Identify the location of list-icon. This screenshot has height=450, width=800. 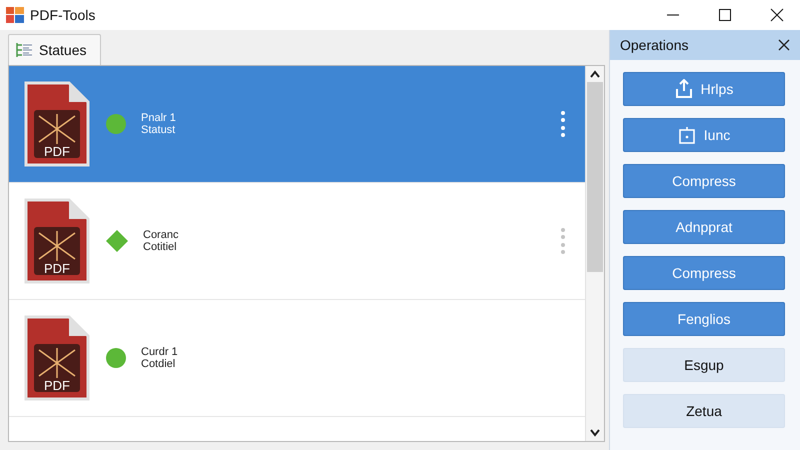
(24, 50).